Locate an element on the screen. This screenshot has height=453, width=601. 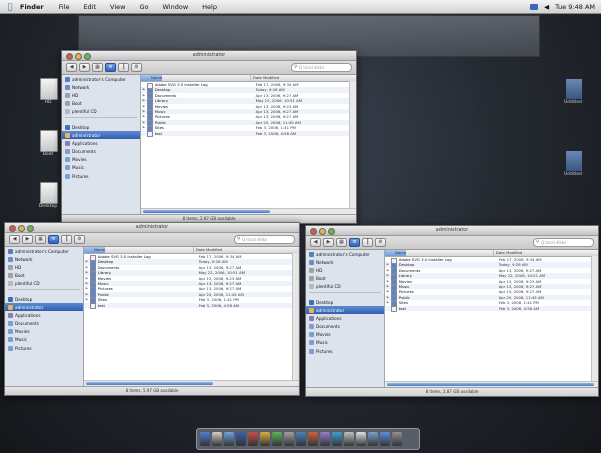
desktop-icon-untitled-2: Untitled is located at coordinates (573, 163).